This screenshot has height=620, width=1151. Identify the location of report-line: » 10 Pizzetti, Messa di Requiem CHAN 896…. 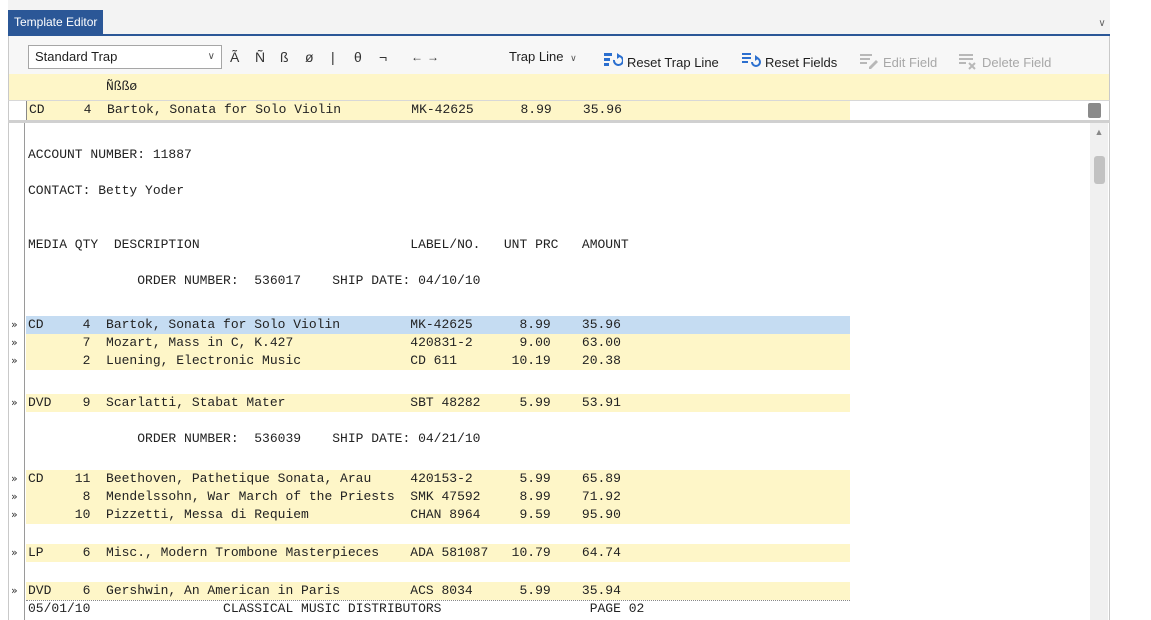
(549, 515).